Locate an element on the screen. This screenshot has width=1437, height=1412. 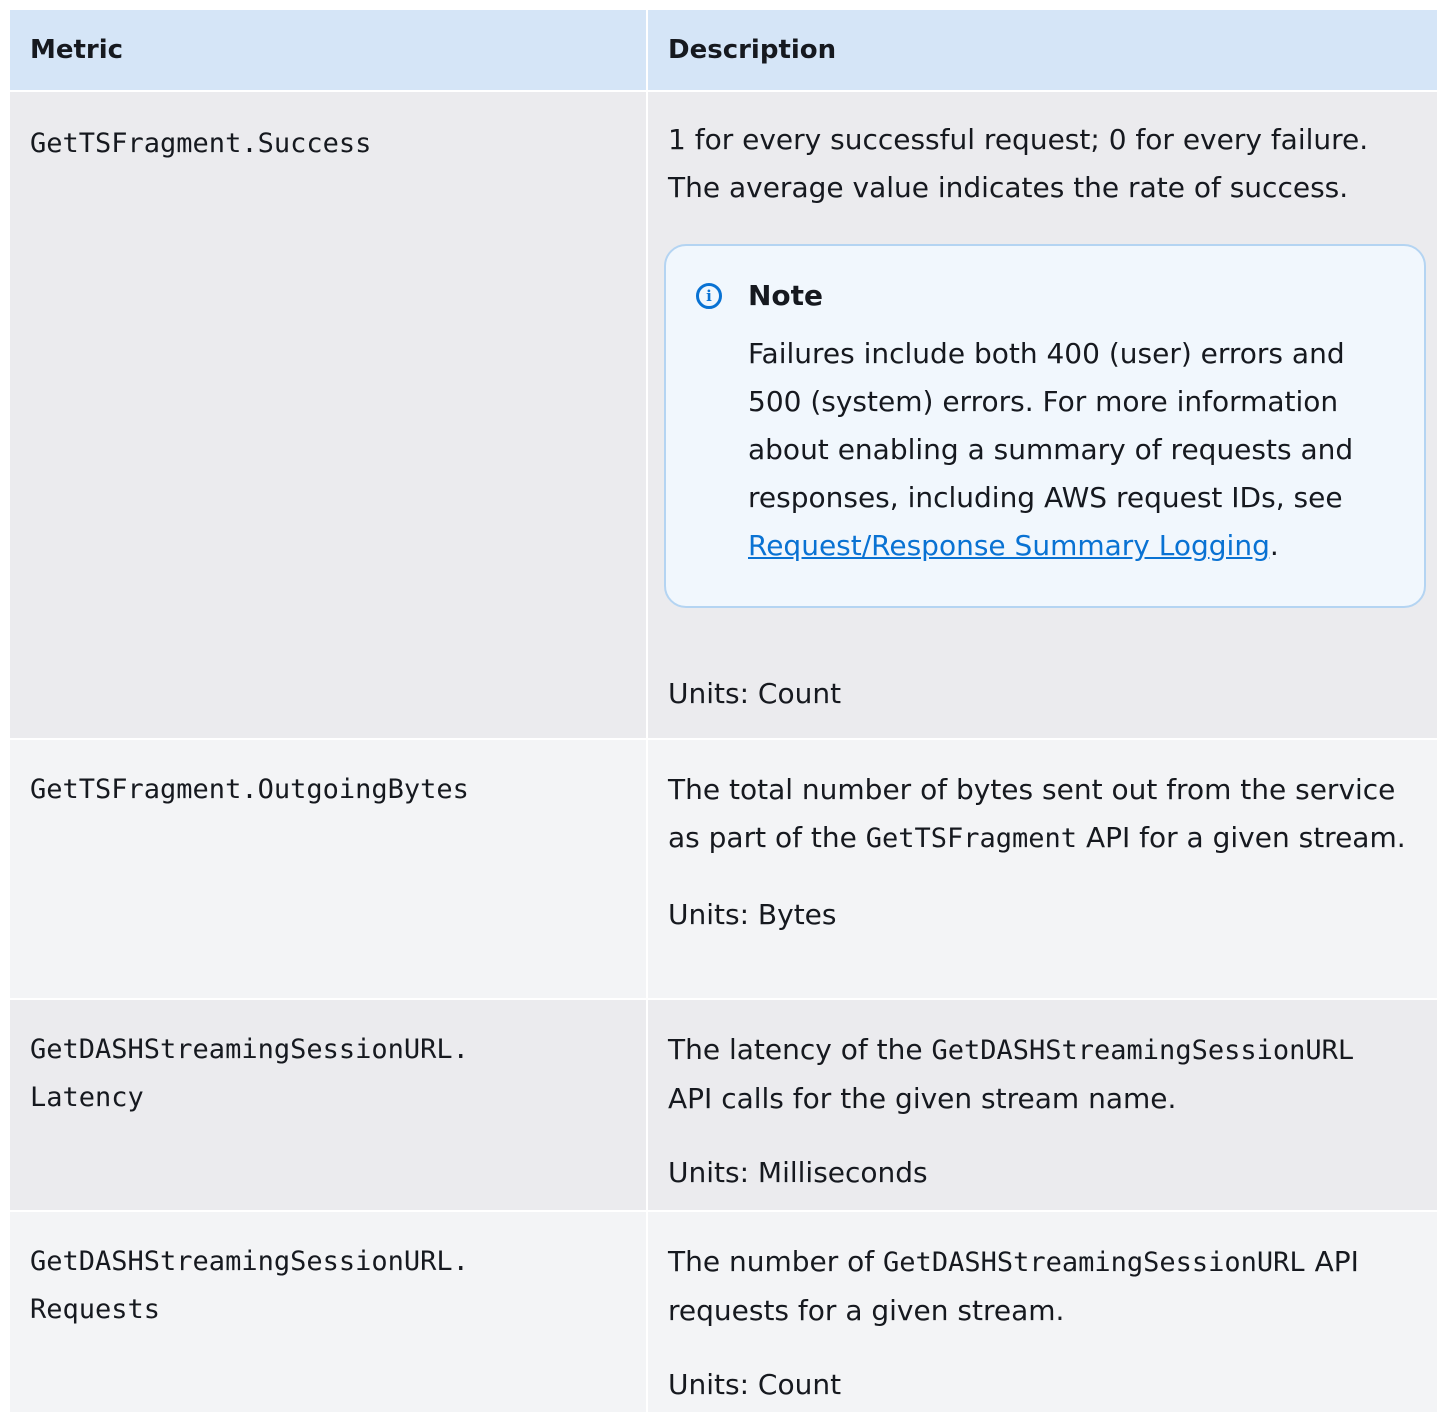
description-pre: The latency of the is located at coordinates (800, 1049).